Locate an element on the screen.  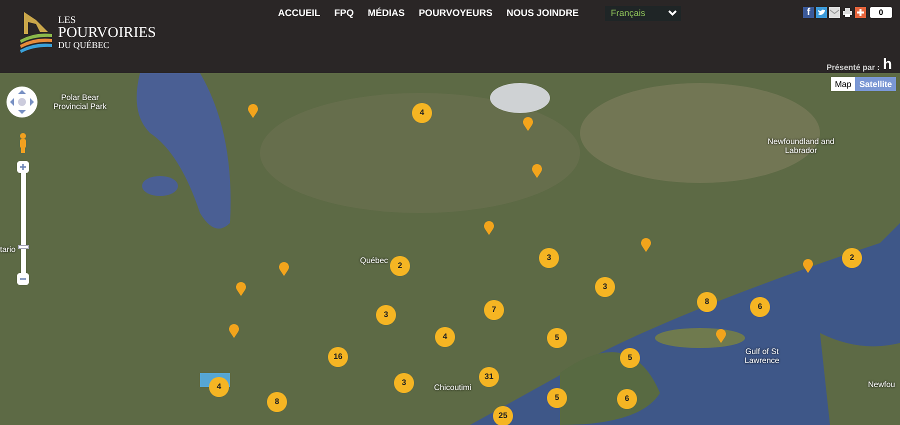
logo-text: DU QUÉBEC is located at coordinates (84, 45).